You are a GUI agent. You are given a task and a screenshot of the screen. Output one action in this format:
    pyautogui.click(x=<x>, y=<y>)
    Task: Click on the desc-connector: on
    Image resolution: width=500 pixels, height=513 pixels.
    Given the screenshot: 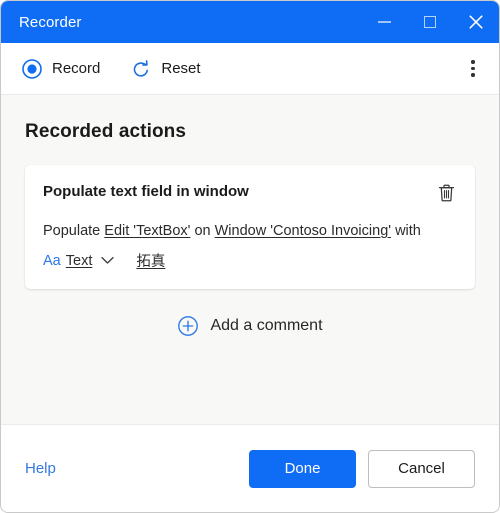 What is the action you would take?
    pyautogui.click(x=202, y=231)
    